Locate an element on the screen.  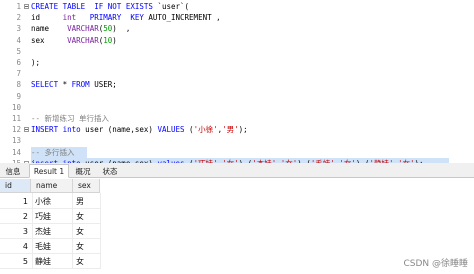
table-row: 5 静娃 女 is located at coordinates (50, 261).